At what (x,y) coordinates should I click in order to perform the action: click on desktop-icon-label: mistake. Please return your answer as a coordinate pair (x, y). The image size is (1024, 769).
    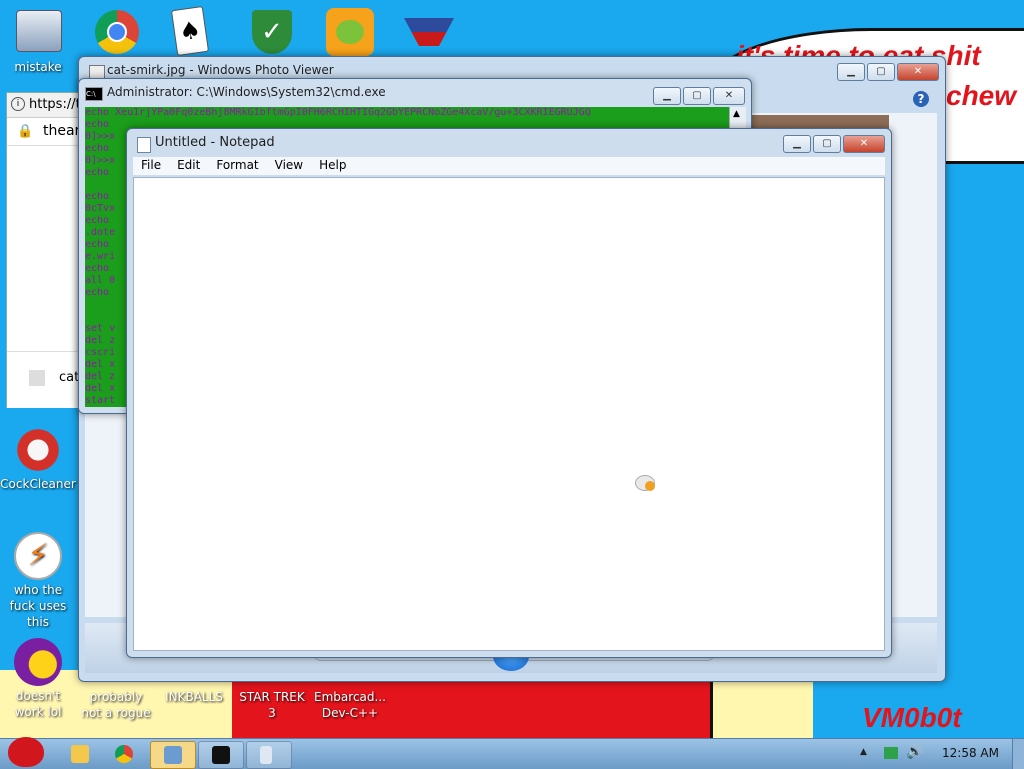
    Looking at the image, I should click on (38, 67).